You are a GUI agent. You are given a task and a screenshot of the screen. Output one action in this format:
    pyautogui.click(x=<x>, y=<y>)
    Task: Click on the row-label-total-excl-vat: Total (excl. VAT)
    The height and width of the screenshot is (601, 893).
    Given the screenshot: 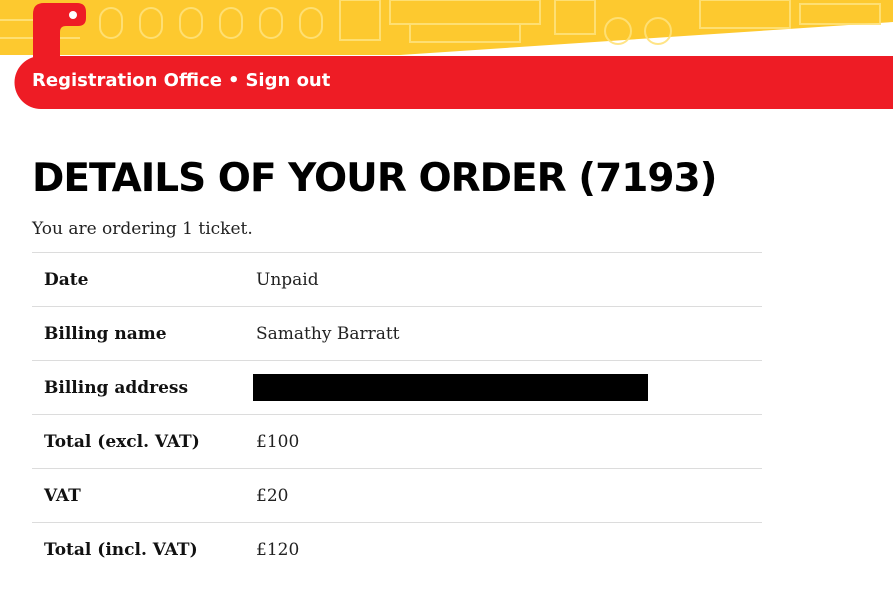 What is the action you would take?
    pyautogui.click(x=122, y=441)
    